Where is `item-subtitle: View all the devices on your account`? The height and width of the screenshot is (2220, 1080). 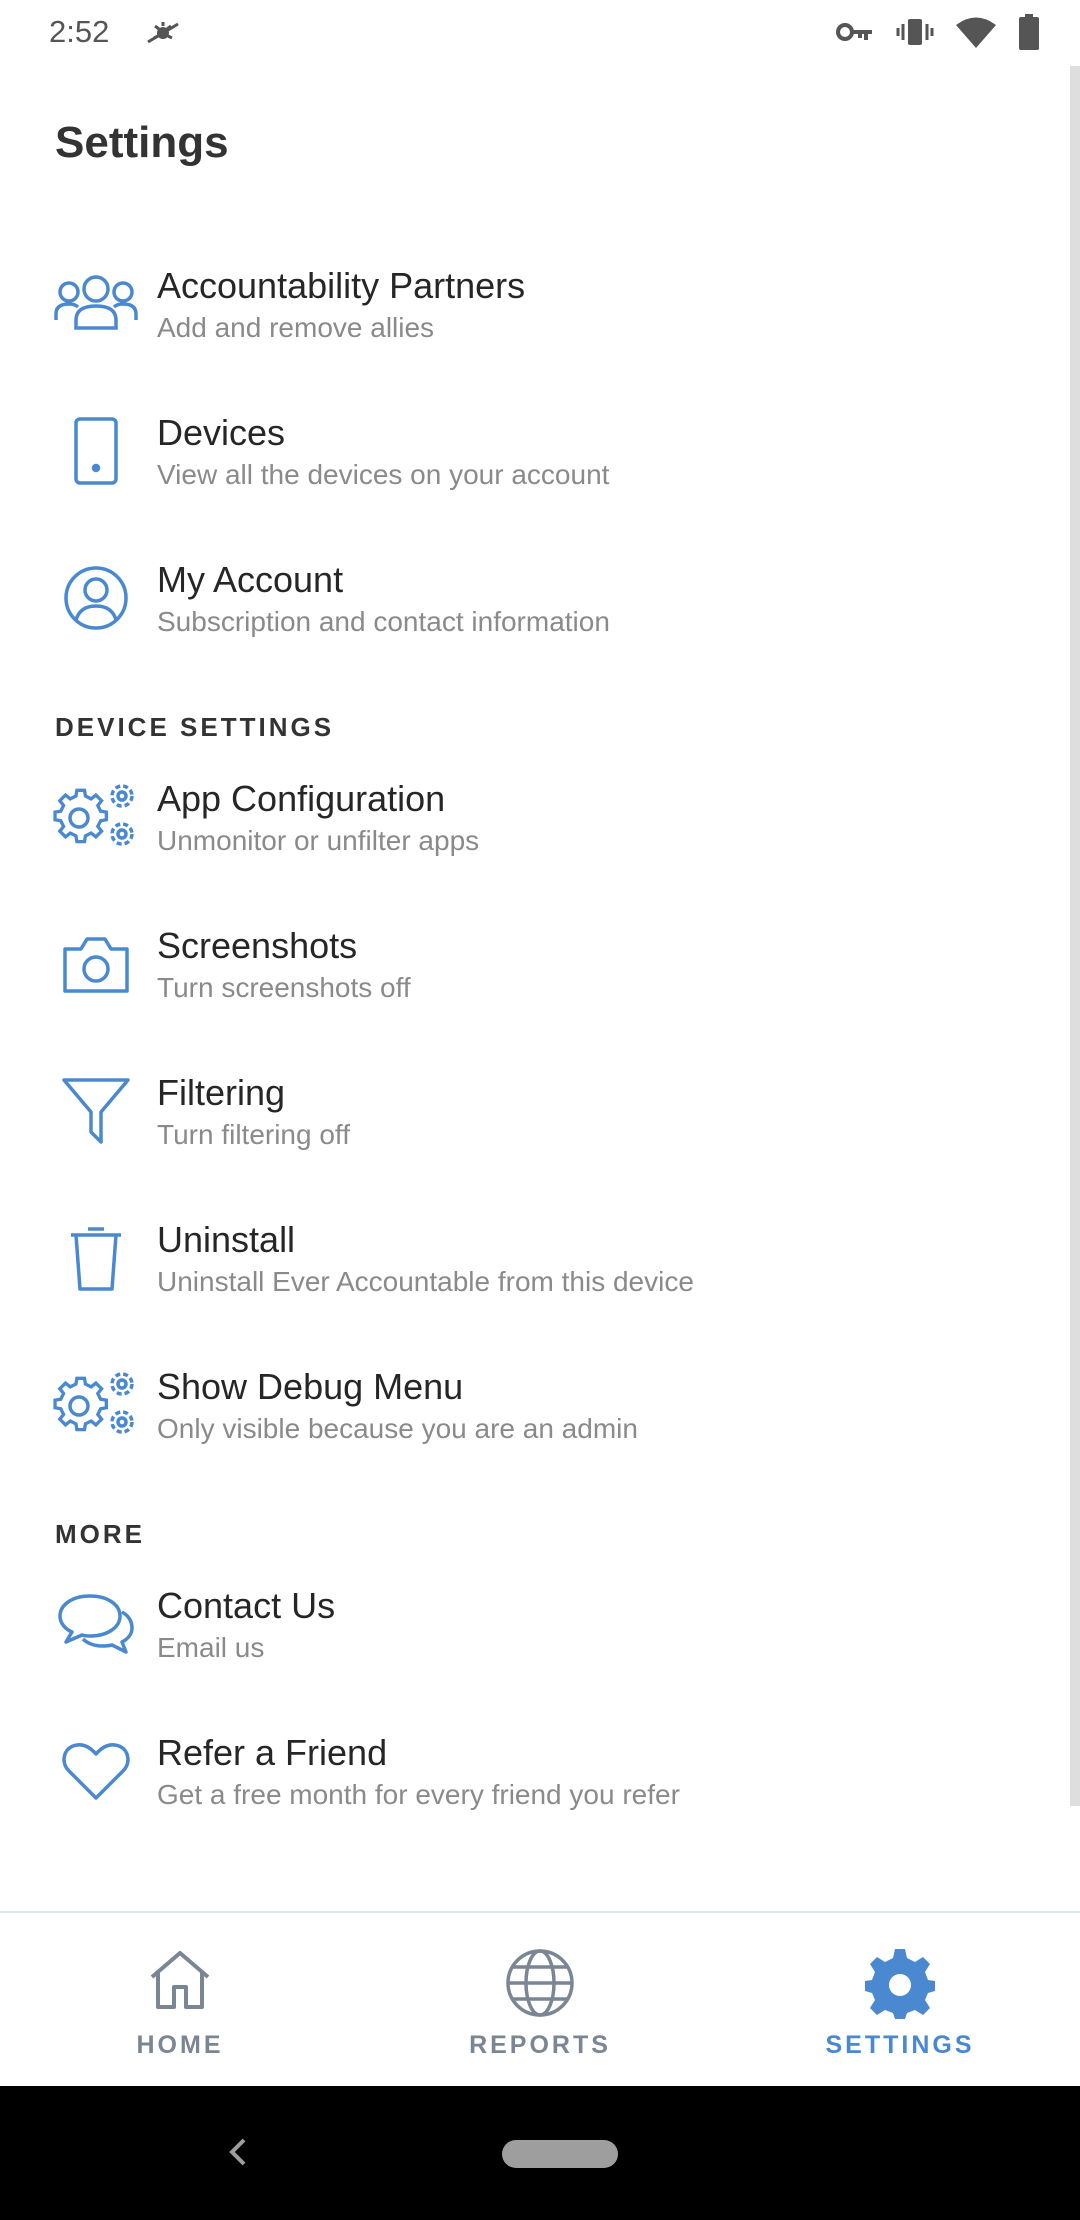
item-subtitle: View all the devices on your account is located at coordinates (383, 474).